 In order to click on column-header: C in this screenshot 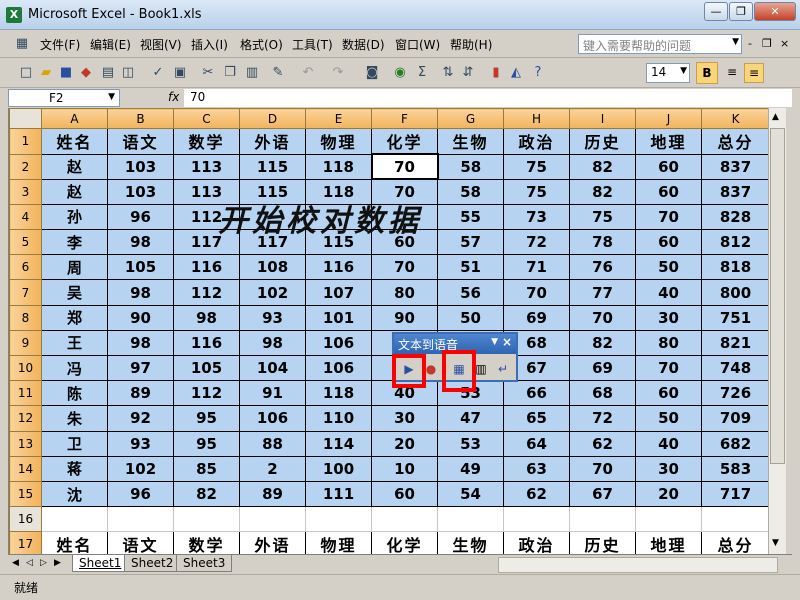, I will do `click(206, 118)`.